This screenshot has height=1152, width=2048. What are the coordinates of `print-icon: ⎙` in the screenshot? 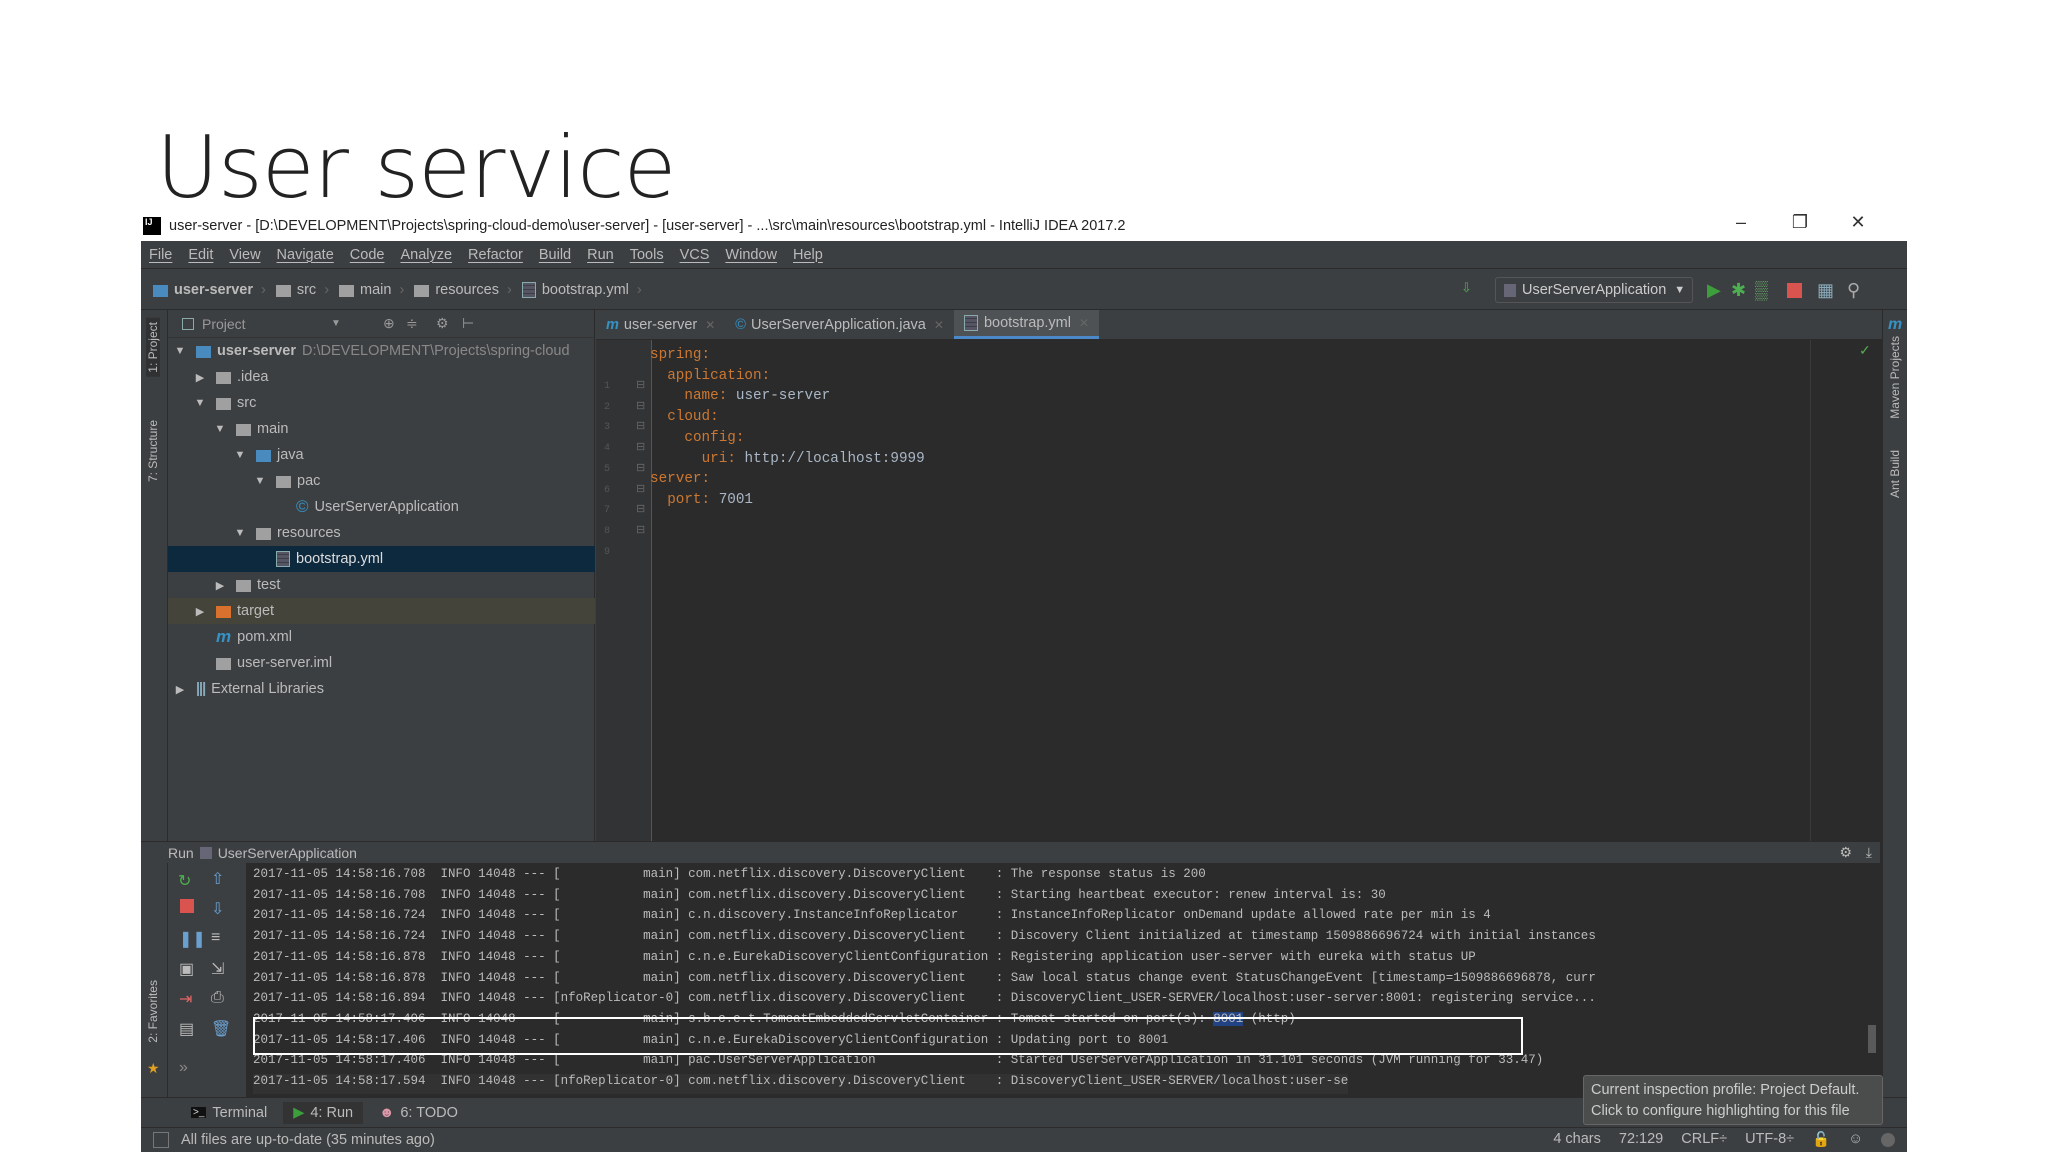 It's located at (217, 998).